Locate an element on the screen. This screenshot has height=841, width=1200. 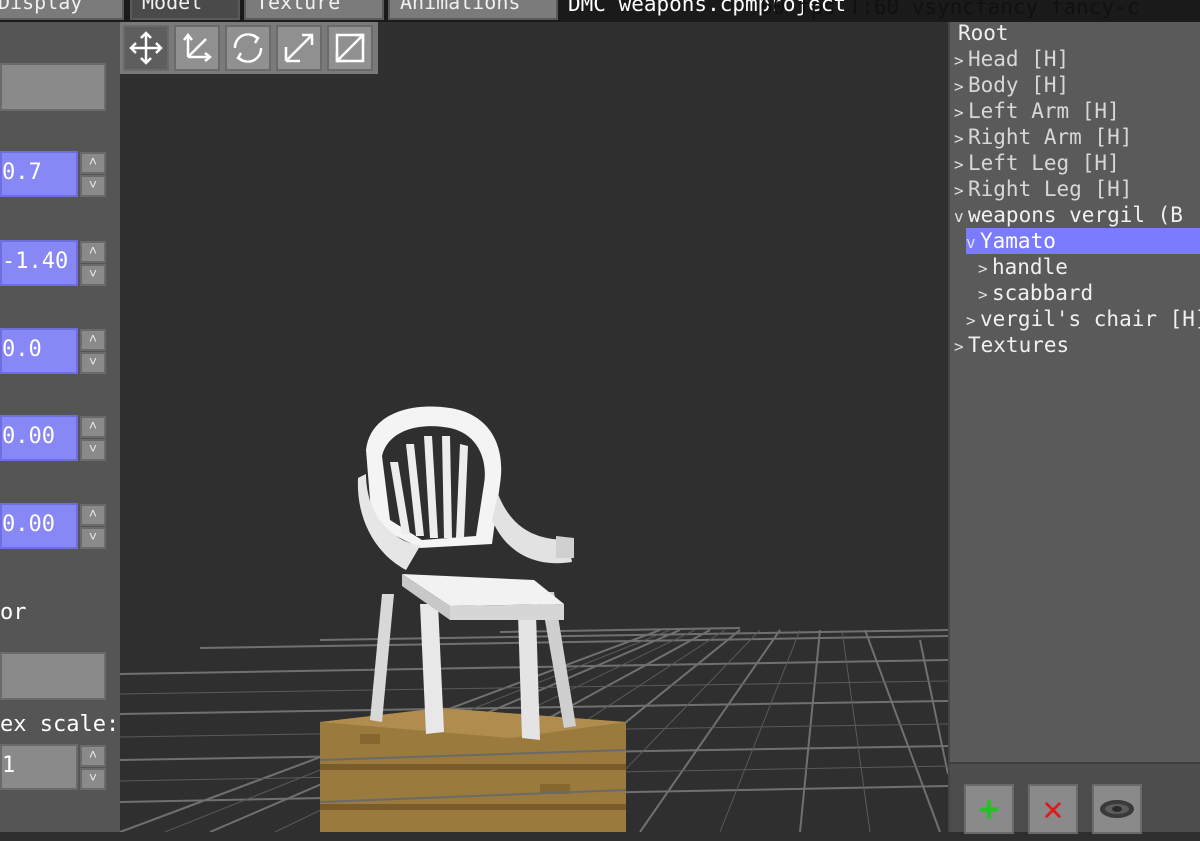
rotate-tool-button is located at coordinates (248, 48).